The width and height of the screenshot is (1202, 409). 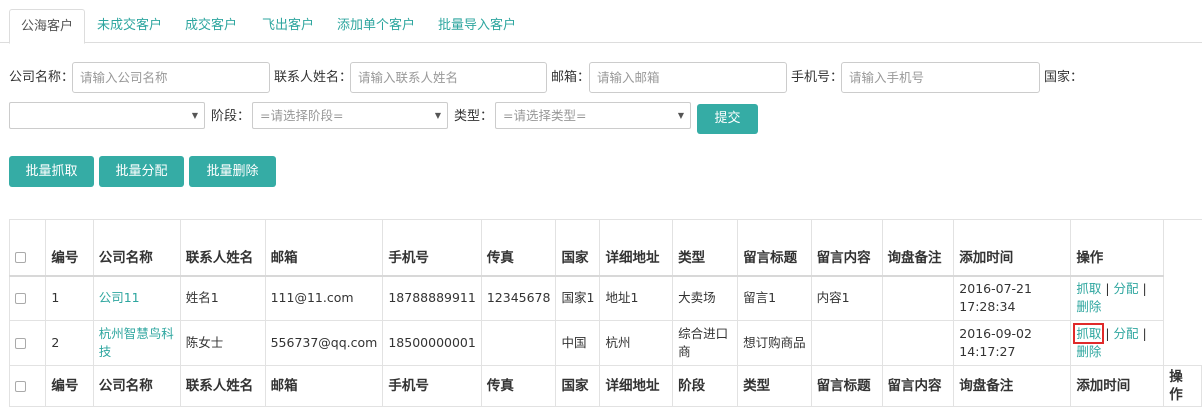 I want to click on header-email: 邮箱, so click(x=324, y=248).